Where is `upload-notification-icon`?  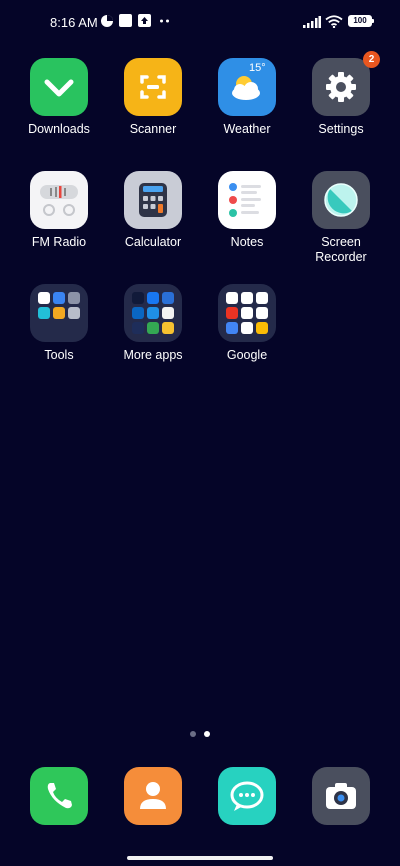
upload-notification-icon is located at coordinates (144, 20).